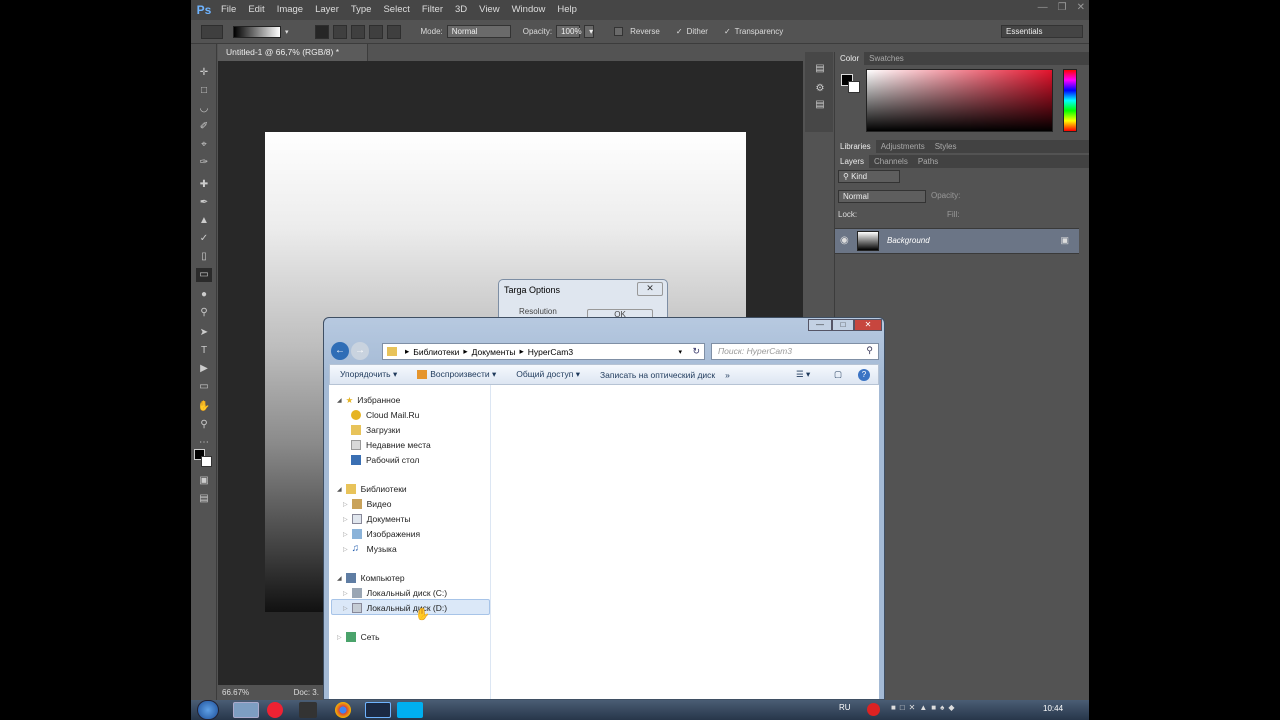  I want to click on quick-select-tool-icon: ✐, so click(204, 127).